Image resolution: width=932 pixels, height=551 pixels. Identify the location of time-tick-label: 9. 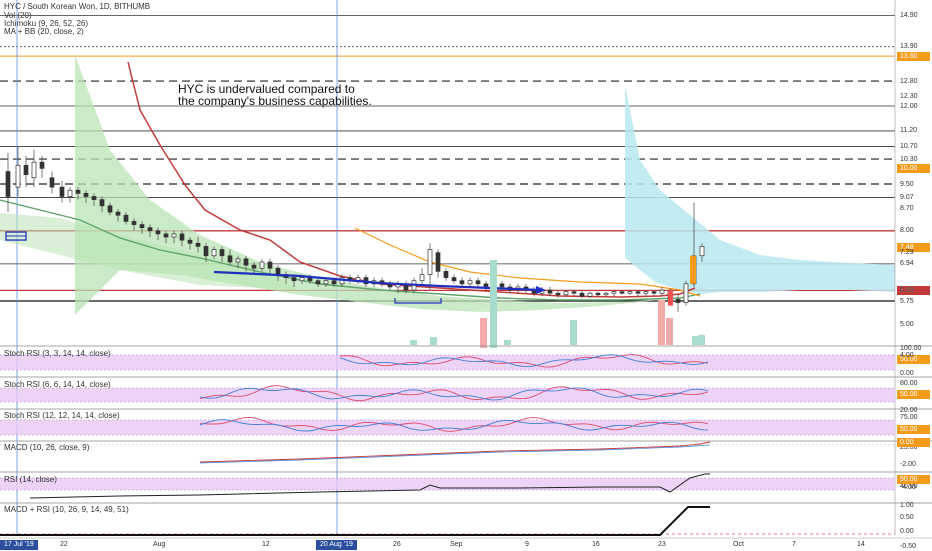
(527, 544).